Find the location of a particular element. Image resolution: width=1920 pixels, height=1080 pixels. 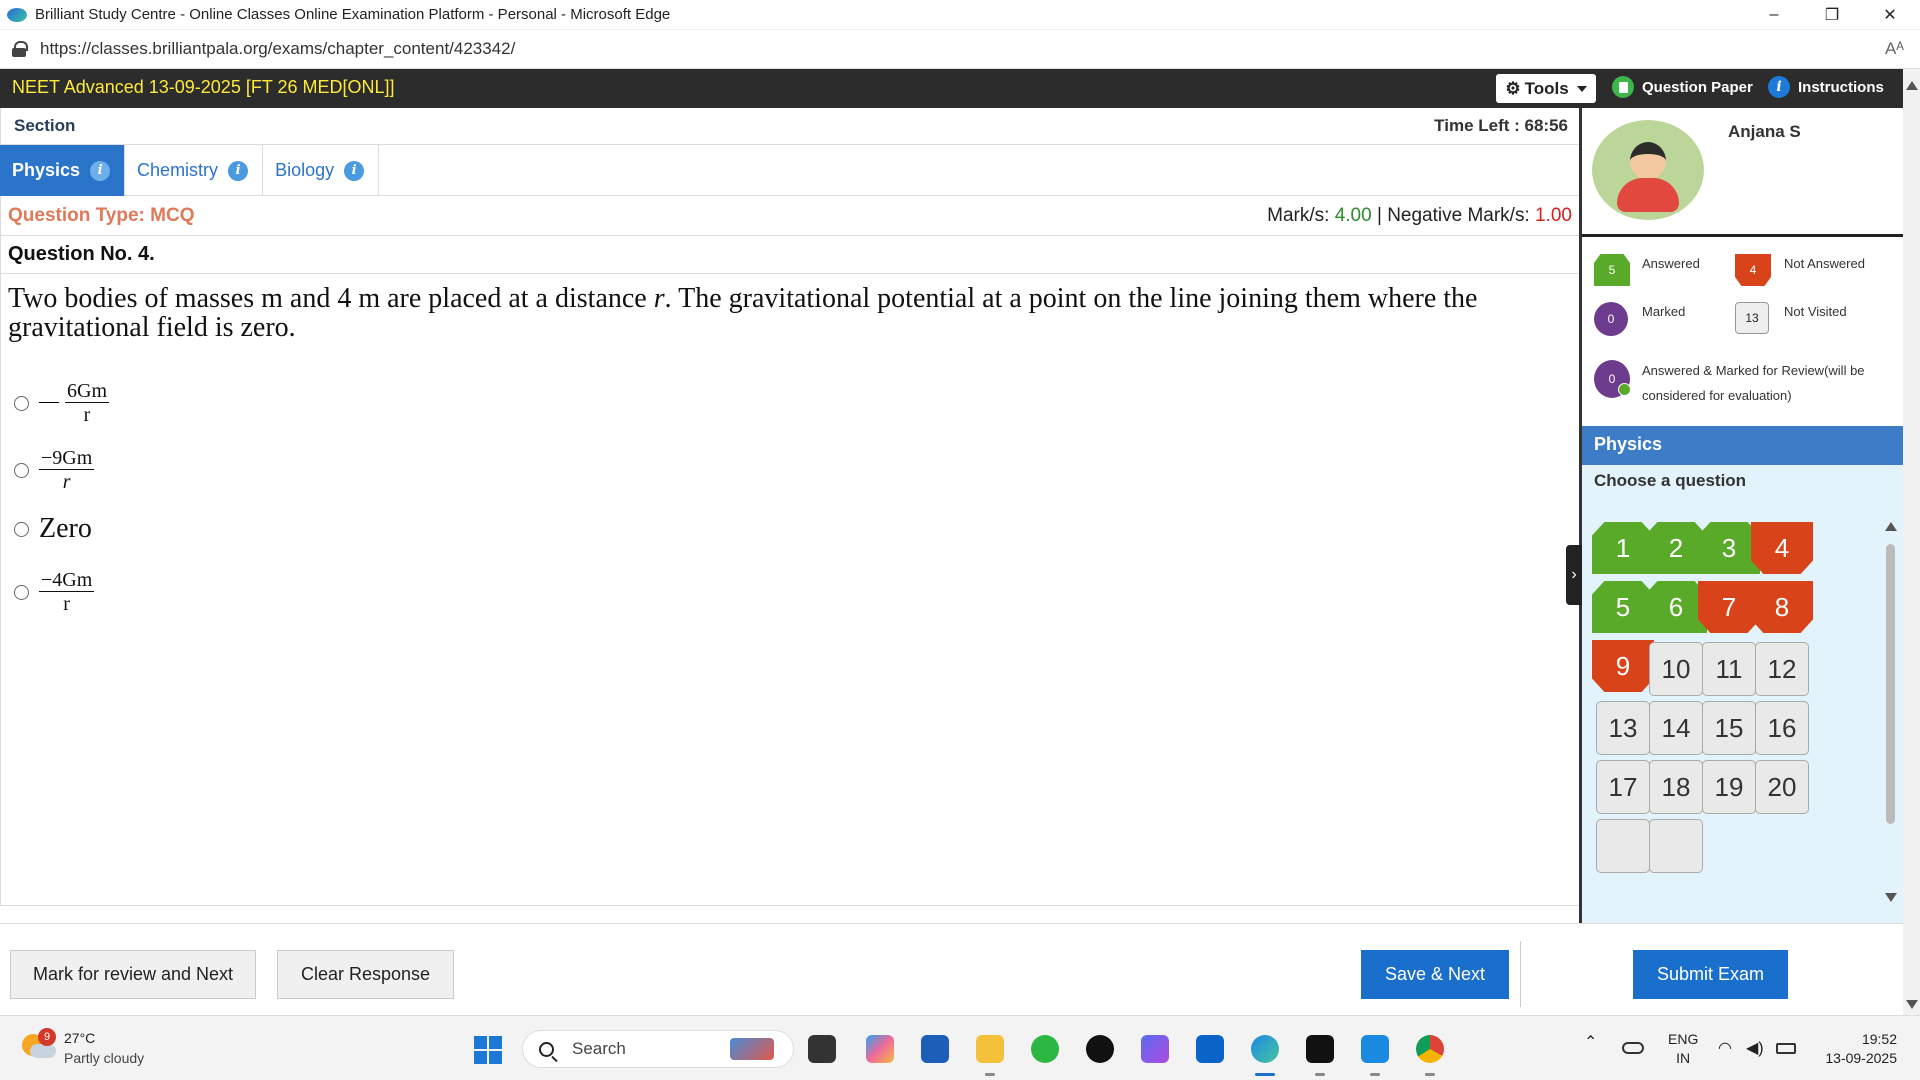

submit-exam-button: Submit Exam is located at coordinates (1710, 974).